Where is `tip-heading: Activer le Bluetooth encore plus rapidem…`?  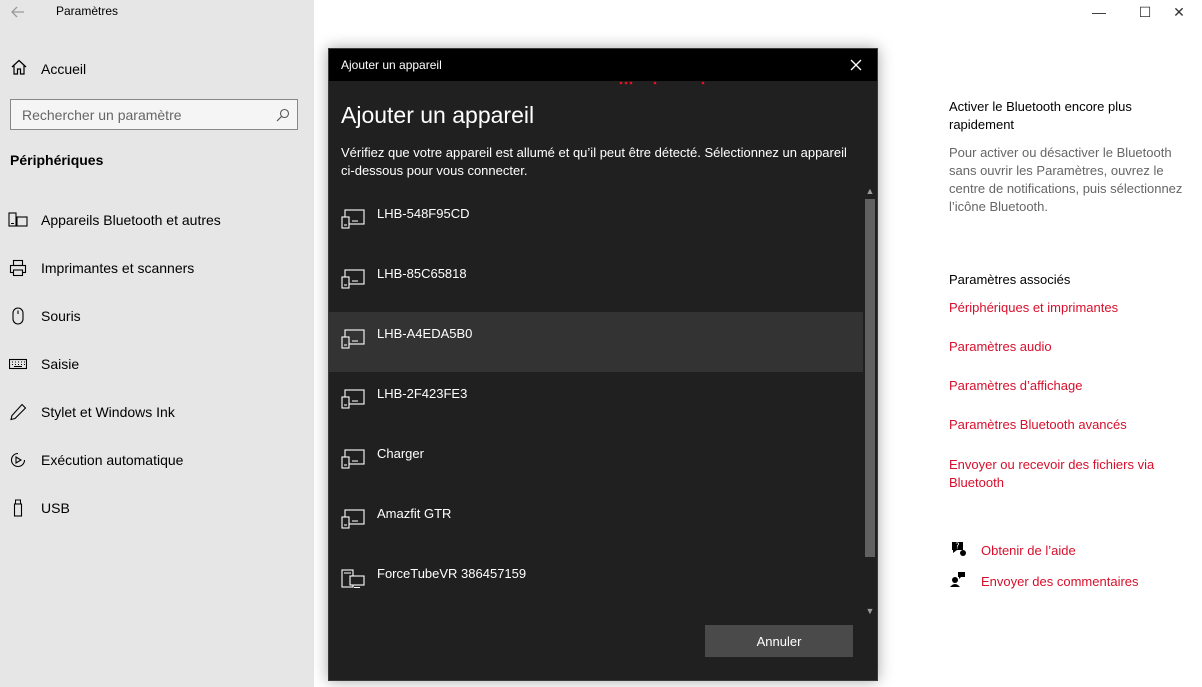 tip-heading: Activer le Bluetooth encore plus rapidem… is located at coordinates (1040, 115).